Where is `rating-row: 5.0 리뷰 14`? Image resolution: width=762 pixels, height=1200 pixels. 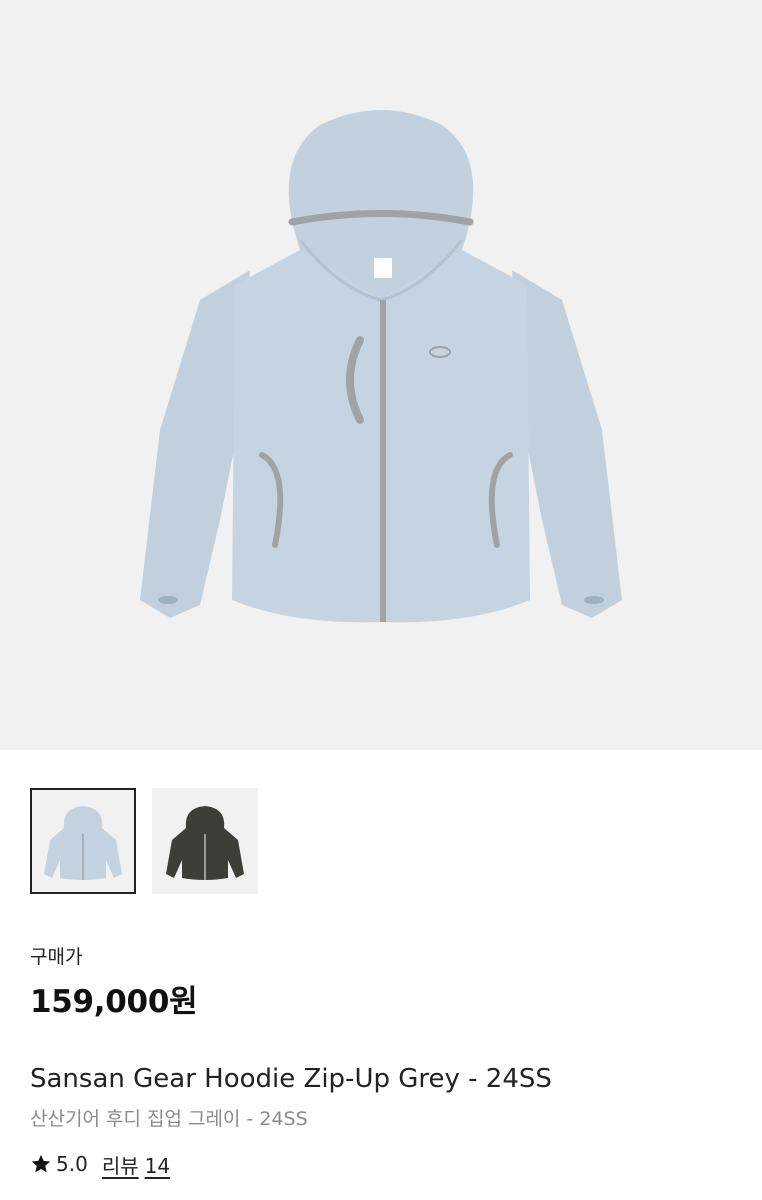 rating-row: 5.0 리뷰 14 is located at coordinates (100, 1164).